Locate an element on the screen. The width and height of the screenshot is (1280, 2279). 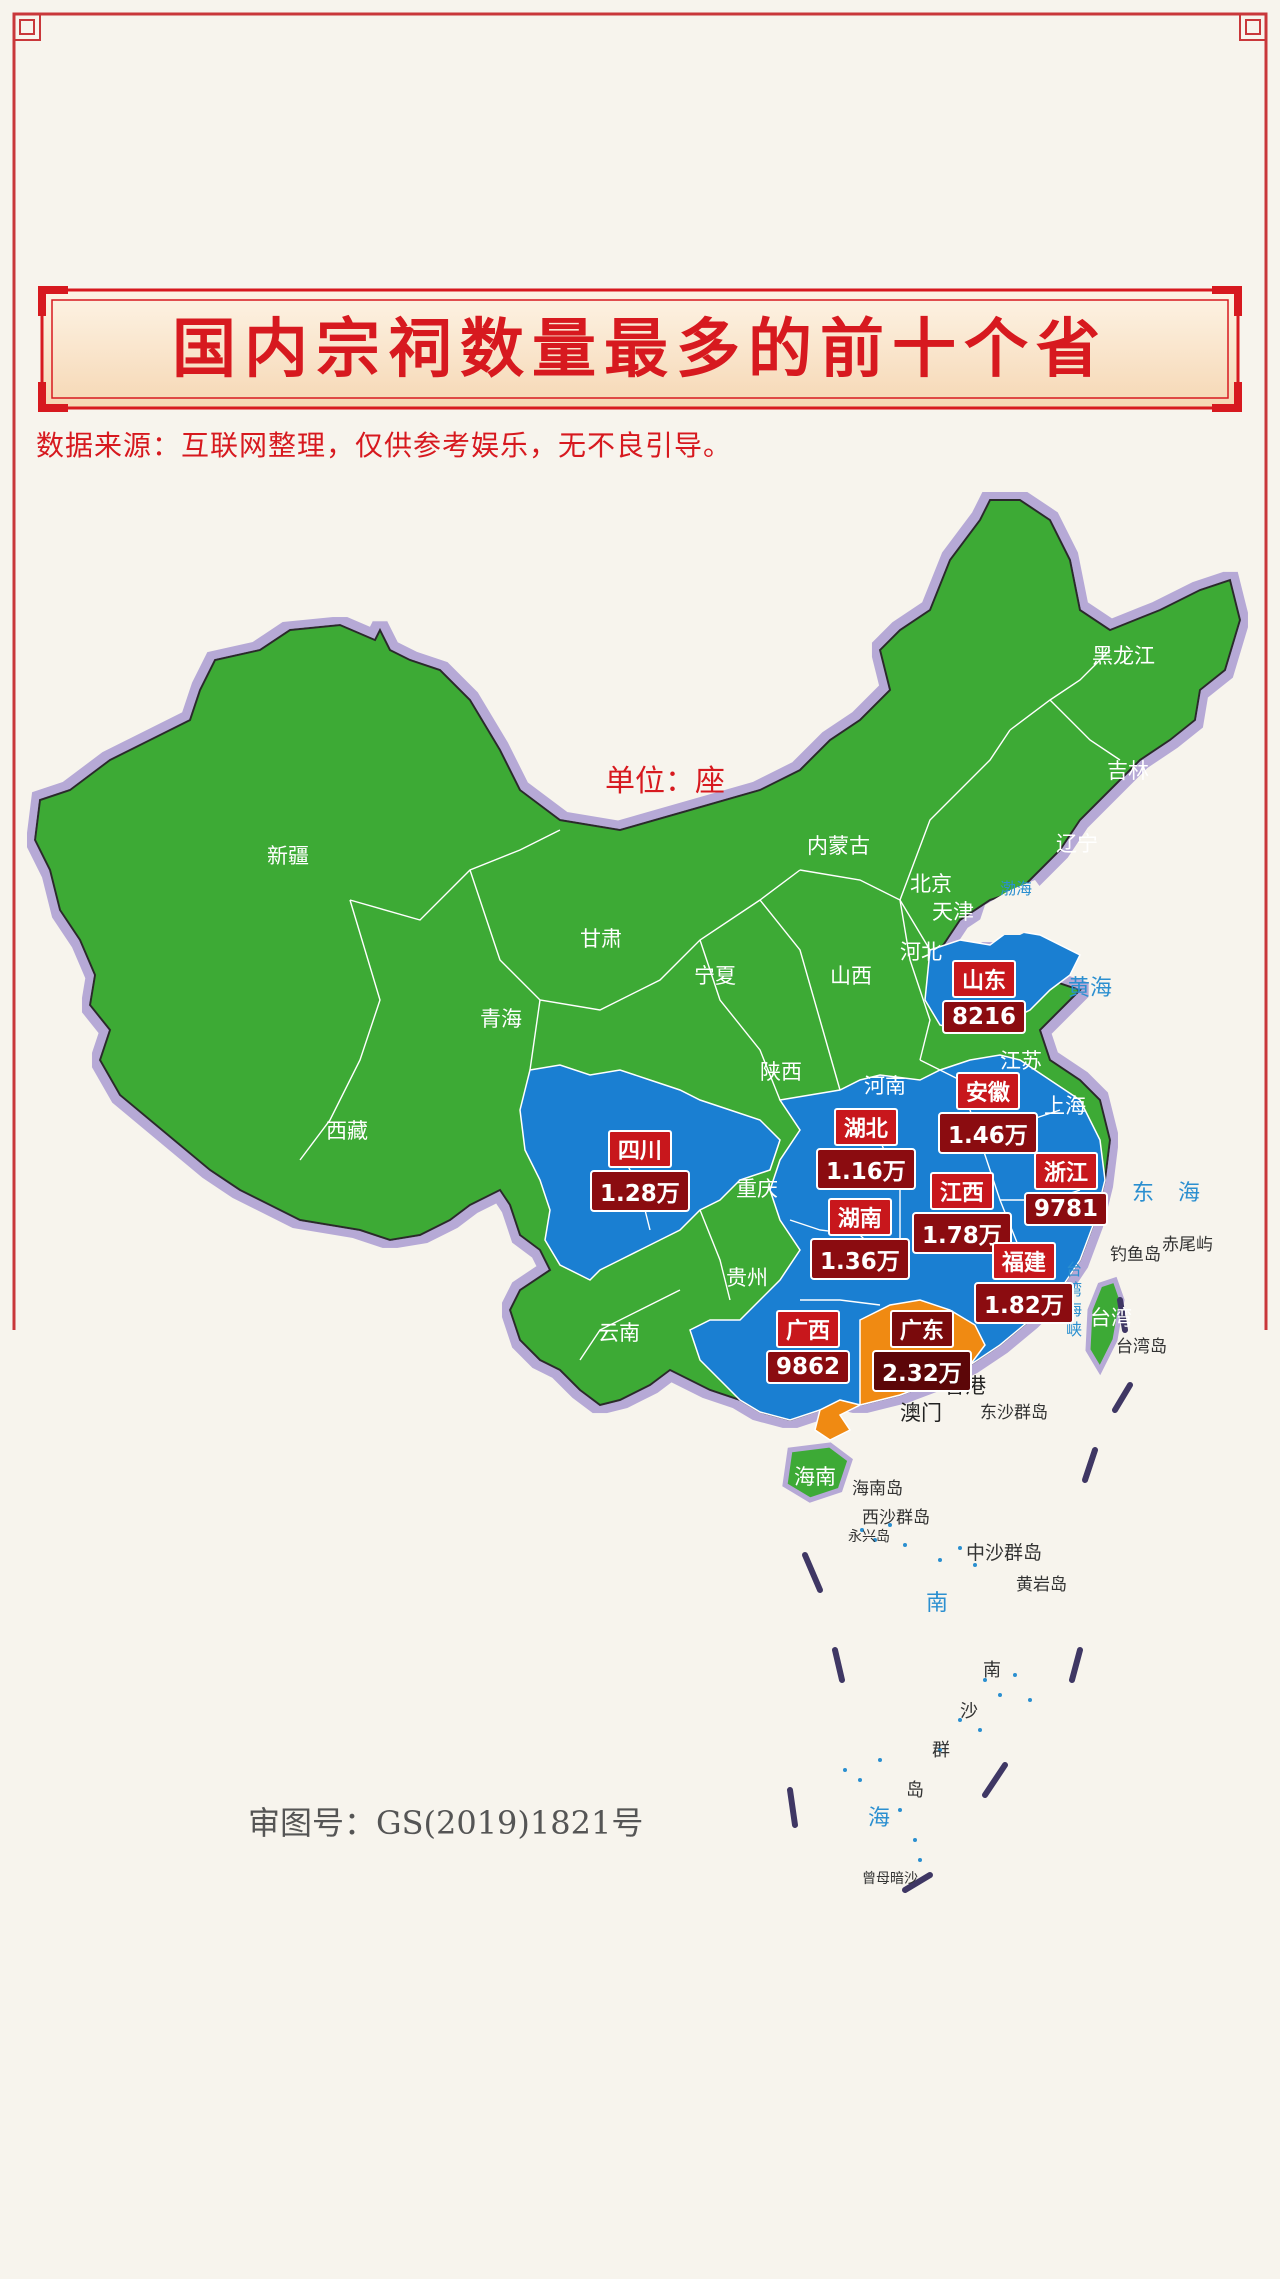
tag-sichuan-value: 1.28万 is located at coordinates (640, 1191).